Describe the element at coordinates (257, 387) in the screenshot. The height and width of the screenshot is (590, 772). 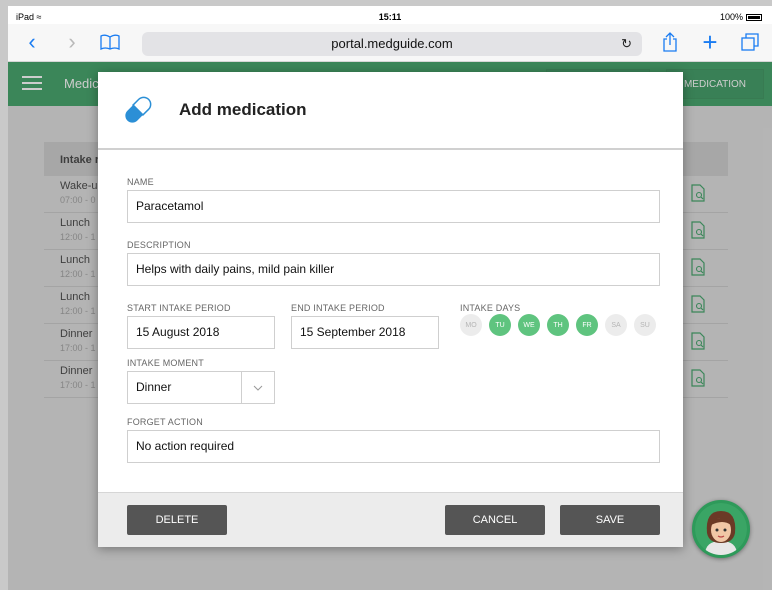
I see `chevron-down-icon` at that location.